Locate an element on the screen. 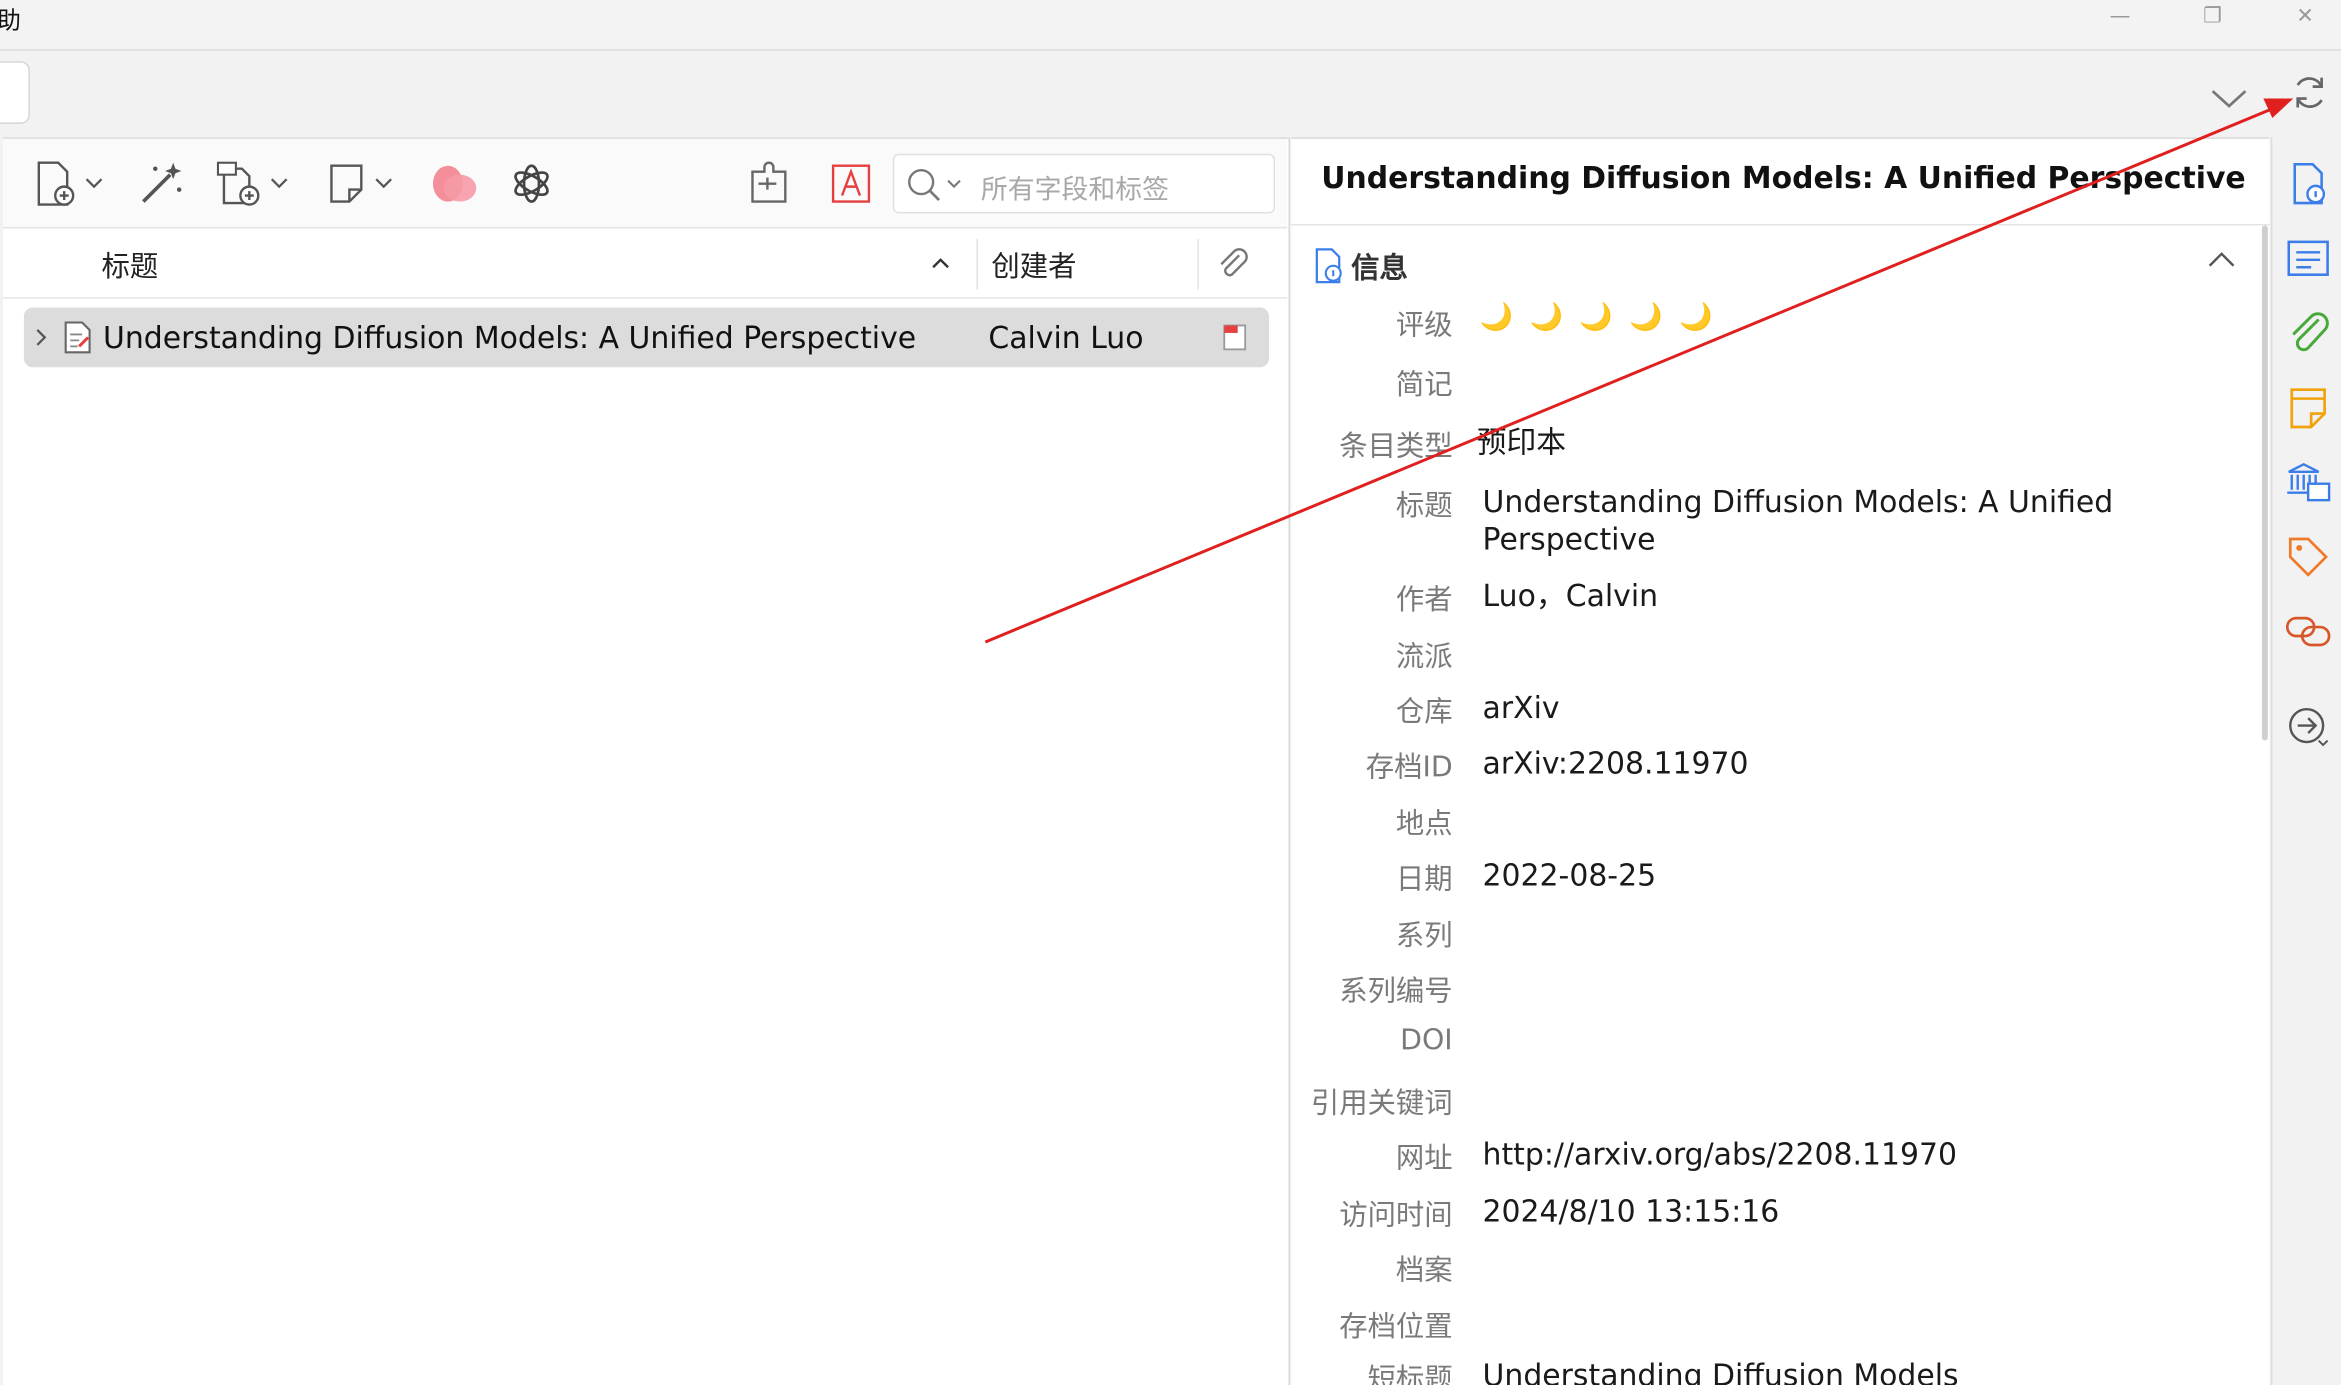 The height and width of the screenshot is (1385, 2341). paperclip-icon is located at coordinates (1233, 264).